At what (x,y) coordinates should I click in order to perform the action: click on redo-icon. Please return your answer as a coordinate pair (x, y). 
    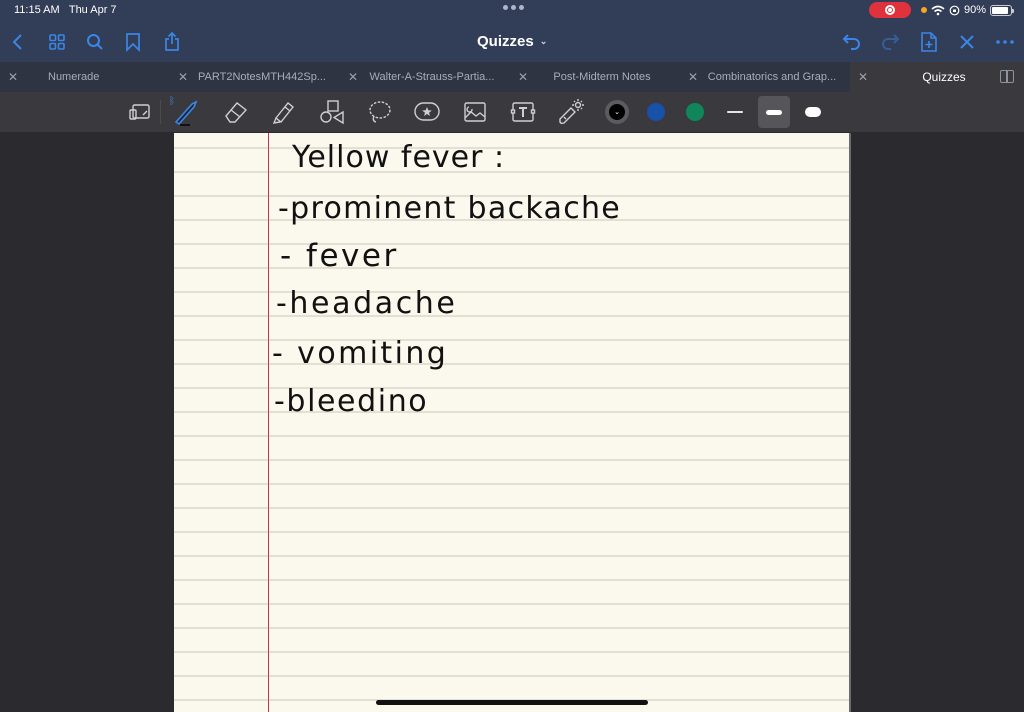
    Looking at the image, I should click on (890, 42).